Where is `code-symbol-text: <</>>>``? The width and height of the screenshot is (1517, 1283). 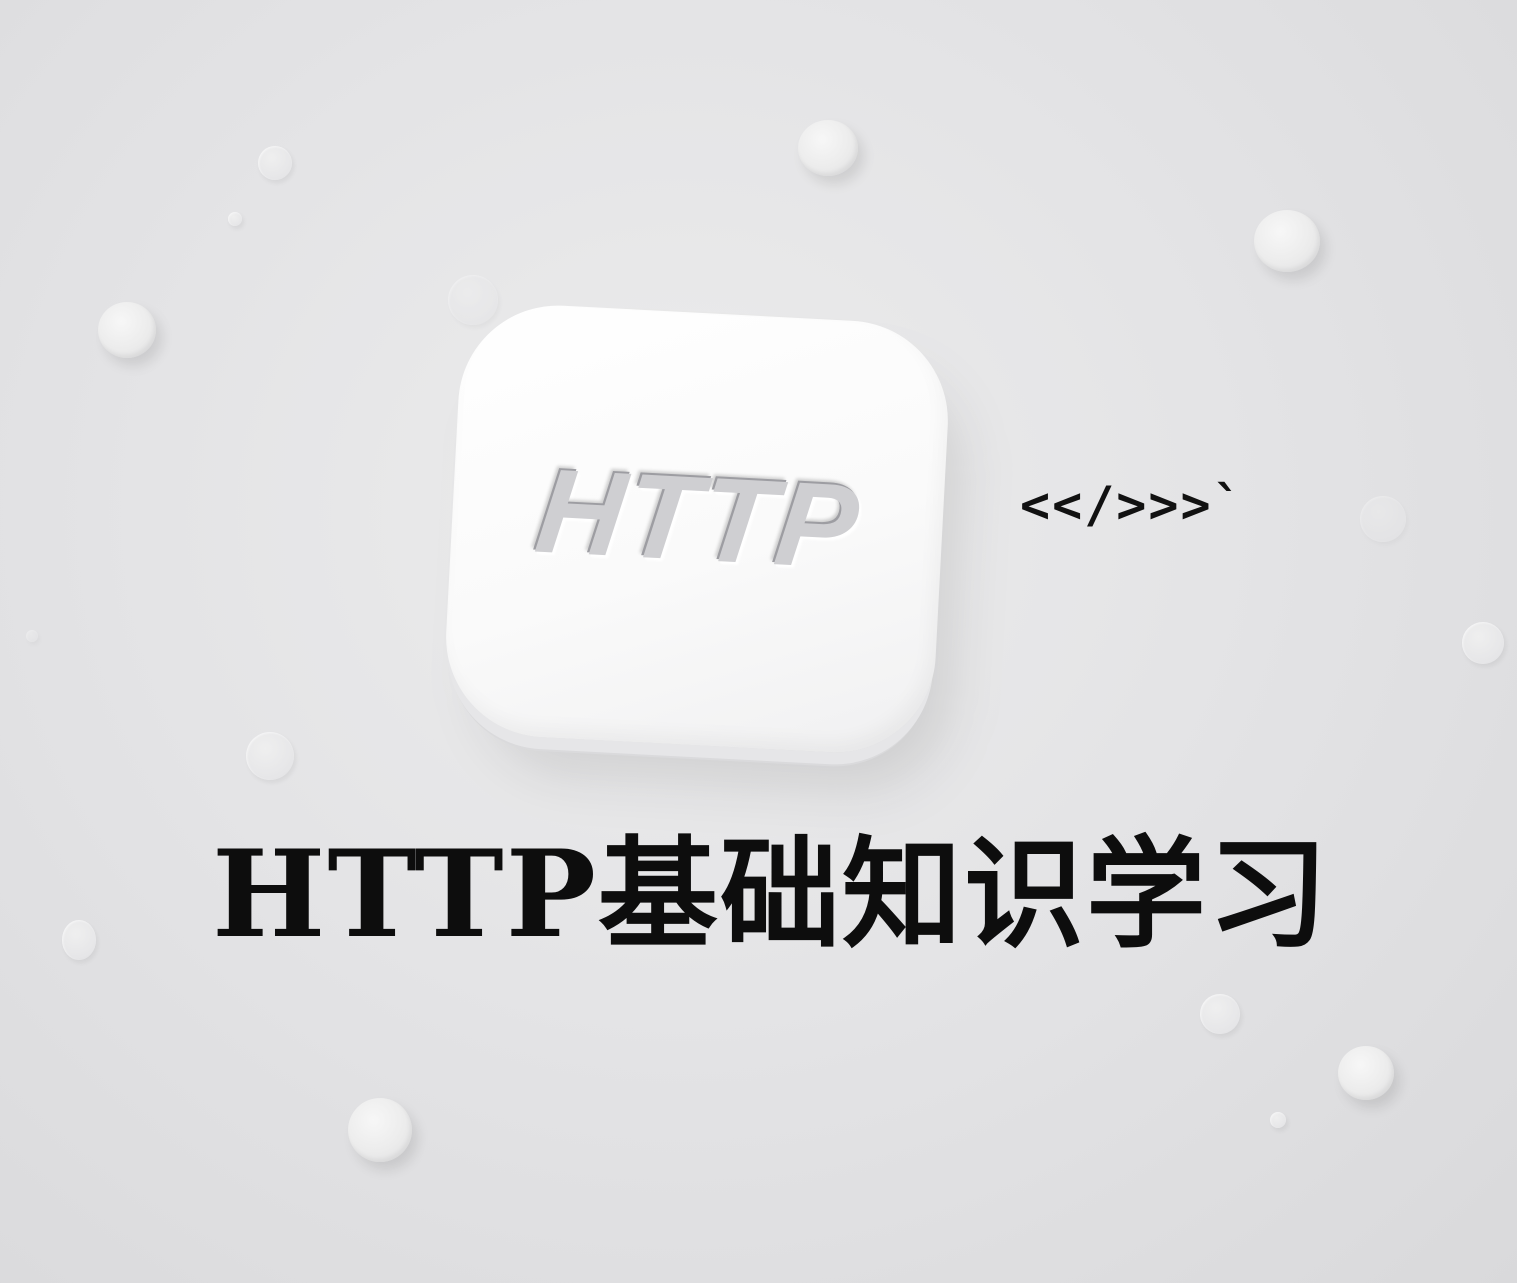
code-symbol-text: <</>>>` is located at coordinates (1132, 505).